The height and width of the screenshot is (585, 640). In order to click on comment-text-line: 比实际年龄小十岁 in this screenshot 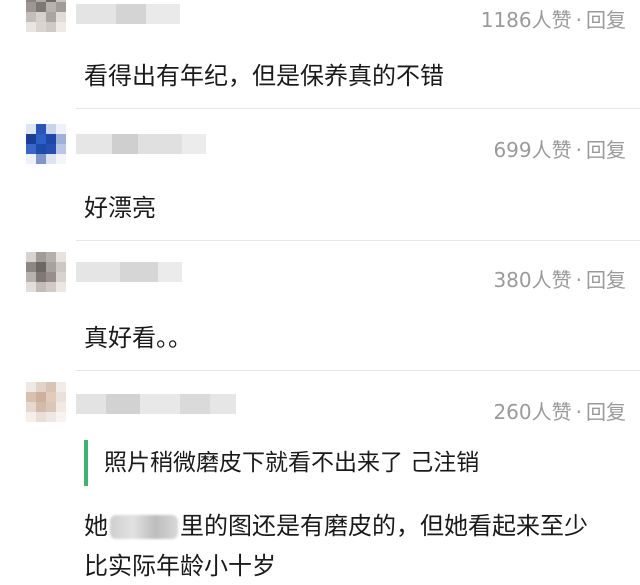, I will do `click(180, 566)`.